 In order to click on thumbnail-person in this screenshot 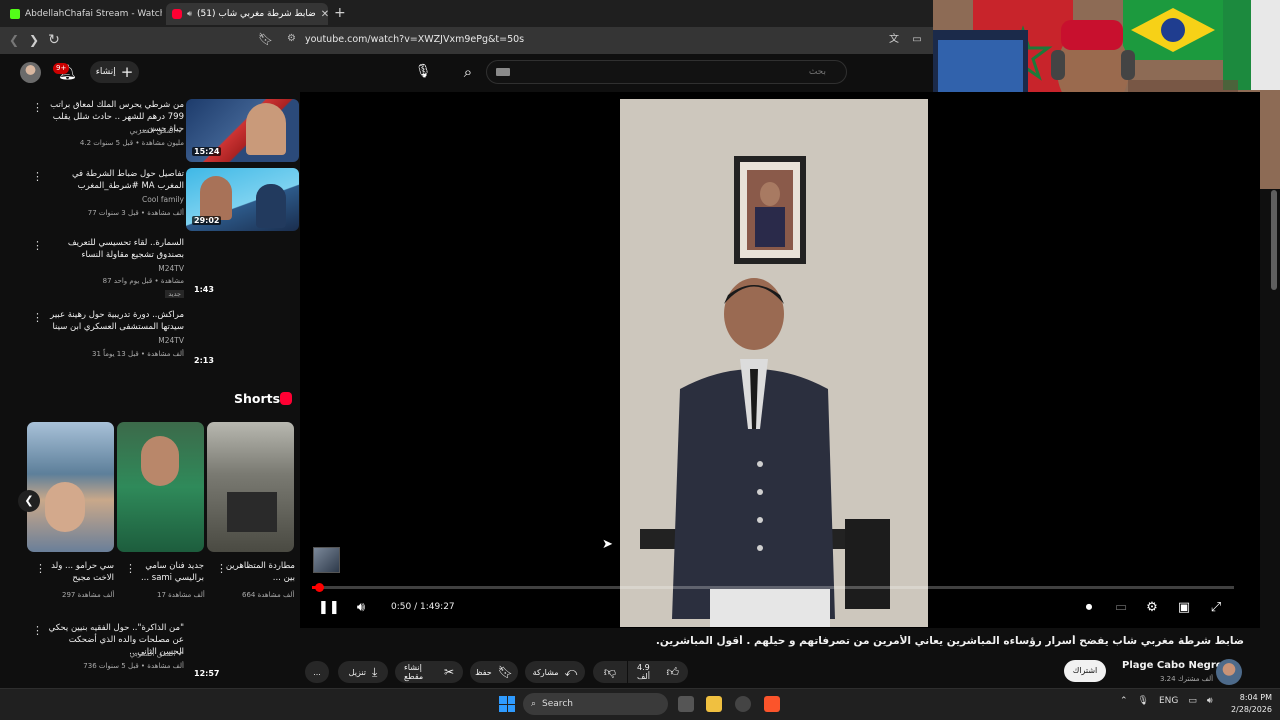, I will do `click(65, 507)`.